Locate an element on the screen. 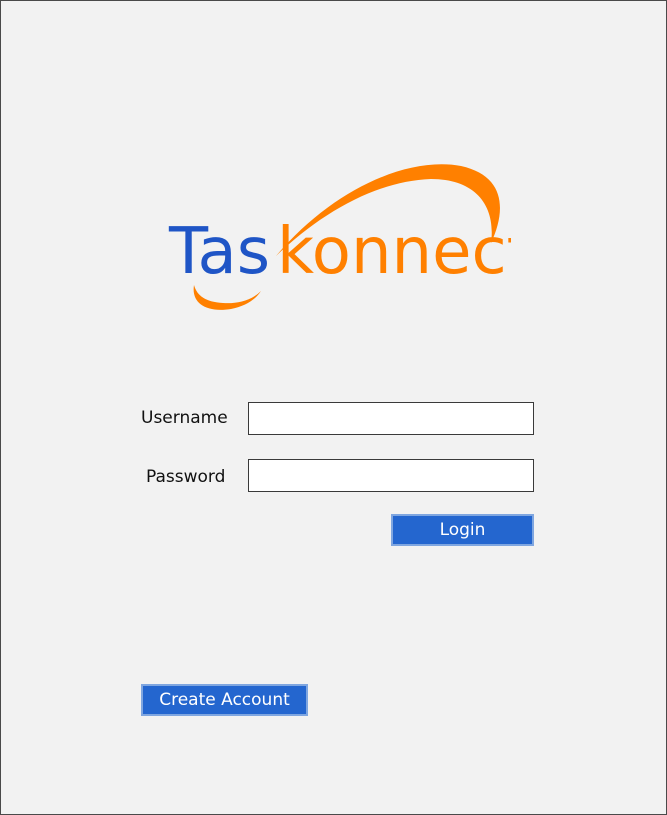 The image size is (667, 815). password-input is located at coordinates (391, 475).